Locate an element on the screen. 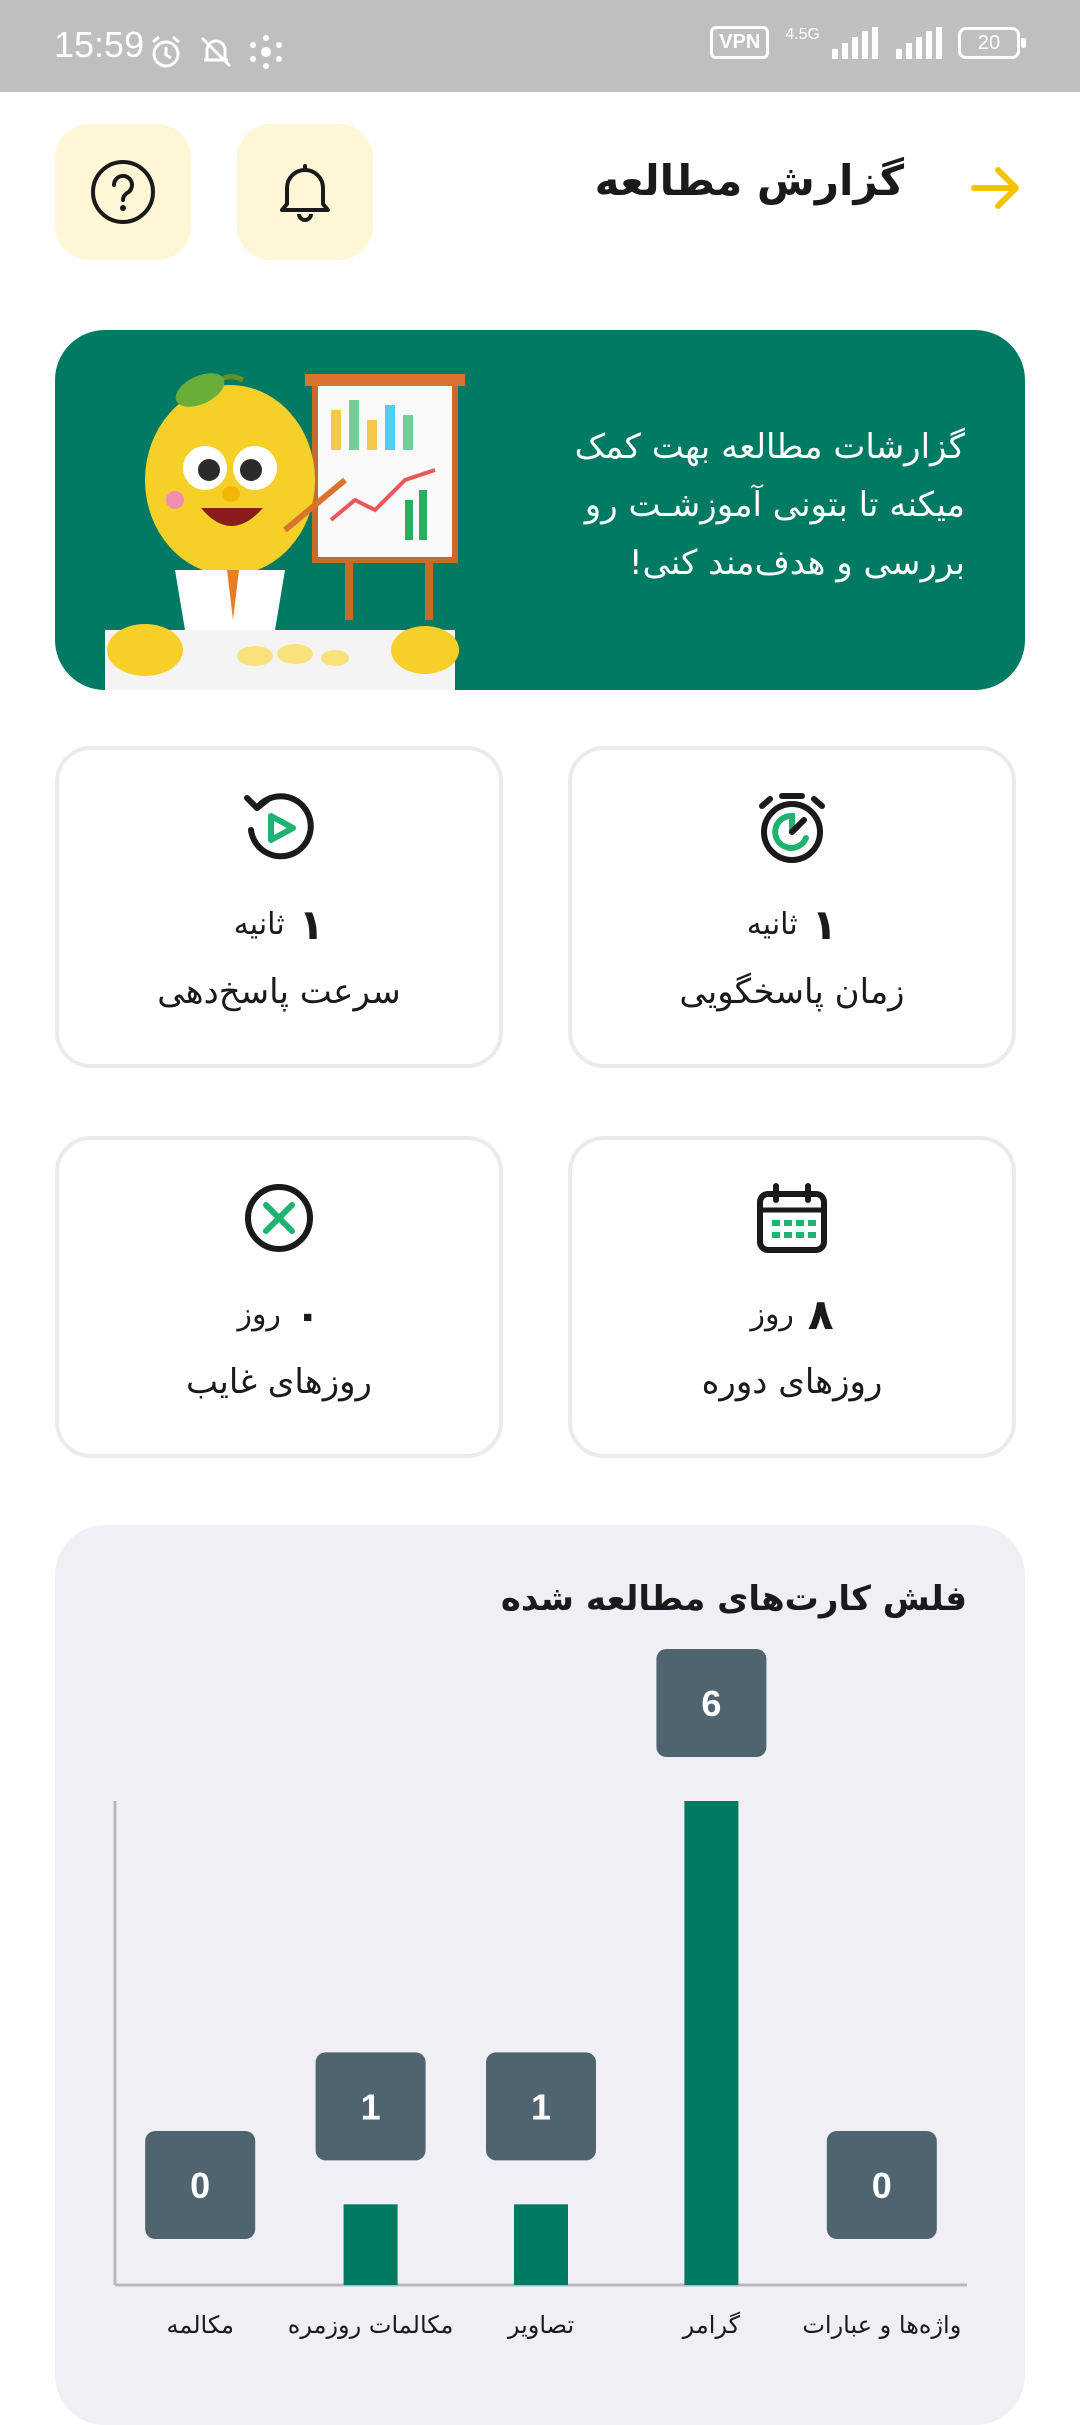 Image resolution: width=1080 pixels, height=2425 pixels. stat-label: روزهای غایب is located at coordinates (279, 1382).